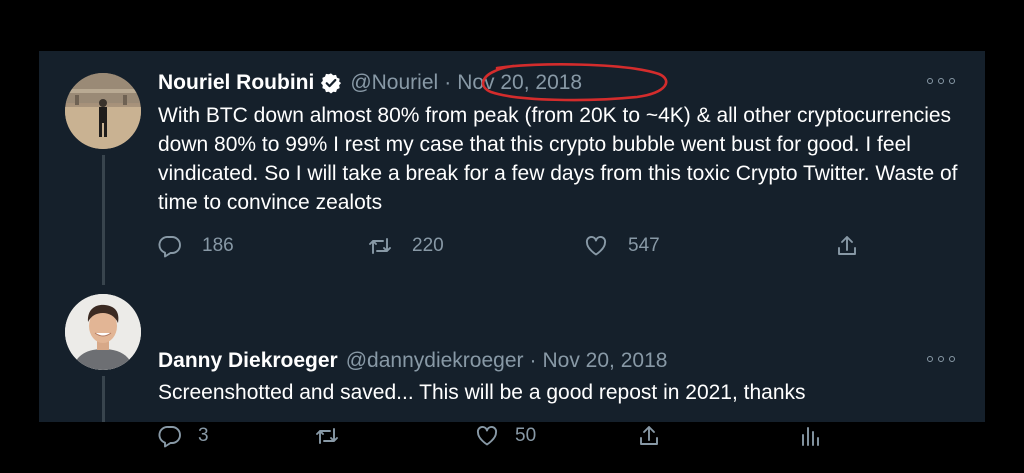  I want to click on reply-button: 186, so click(196, 246).